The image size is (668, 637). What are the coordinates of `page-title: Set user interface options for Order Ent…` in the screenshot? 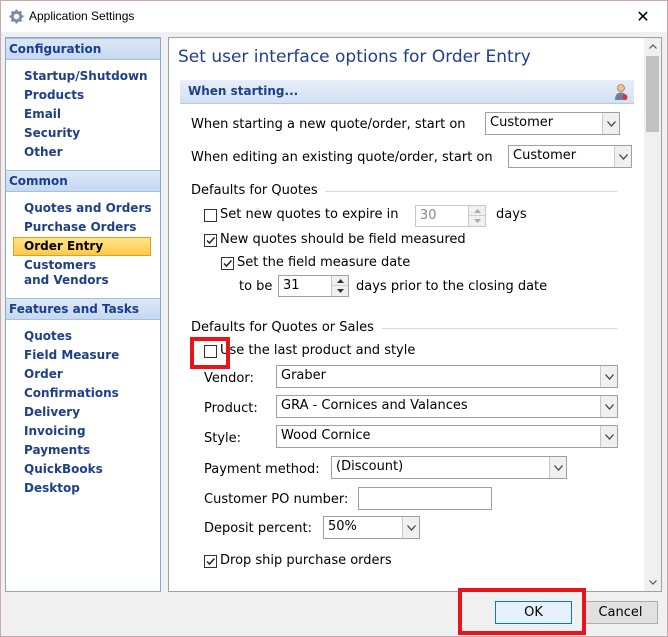 It's located at (354, 57).